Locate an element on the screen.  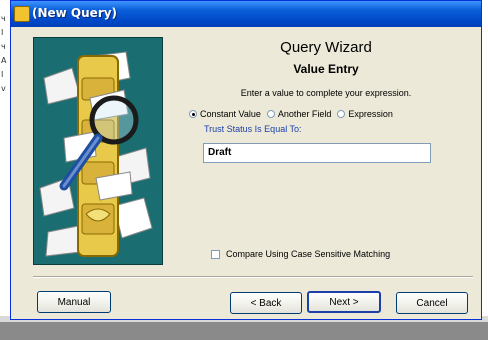
next-button: Next > is located at coordinates (344, 302).